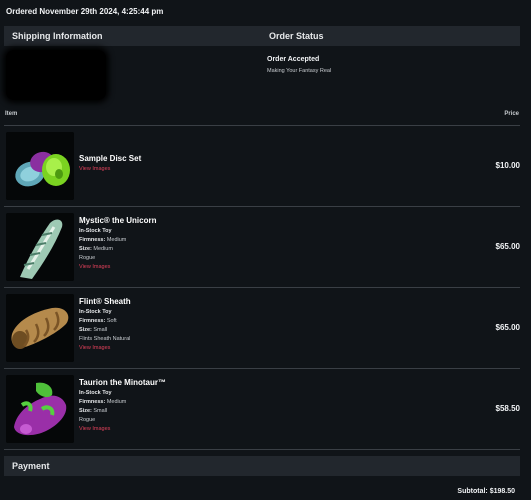  What do you see at coordinates (57, 36) in the screenshot?
I see `shipping-info-title: Shipping Information` at bounding box center [57, 36].